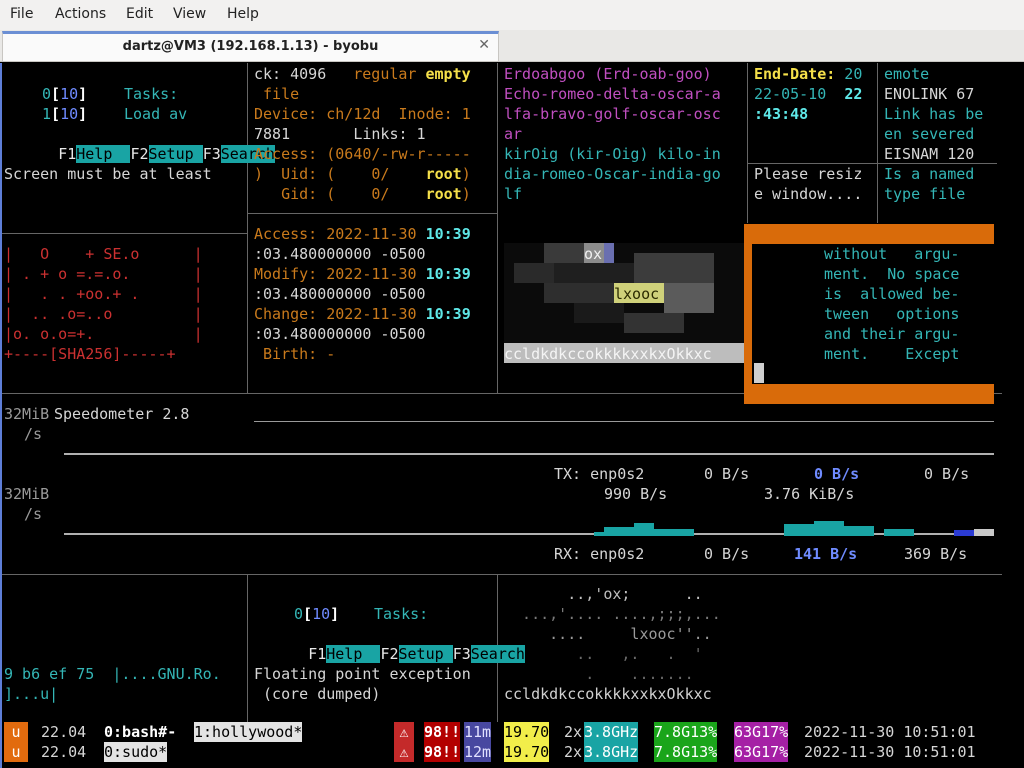  What do you see at coordinates (947, 474) in the screenshot?
I see `tx-max: 0 B/s` at bounding box center [947, 474].